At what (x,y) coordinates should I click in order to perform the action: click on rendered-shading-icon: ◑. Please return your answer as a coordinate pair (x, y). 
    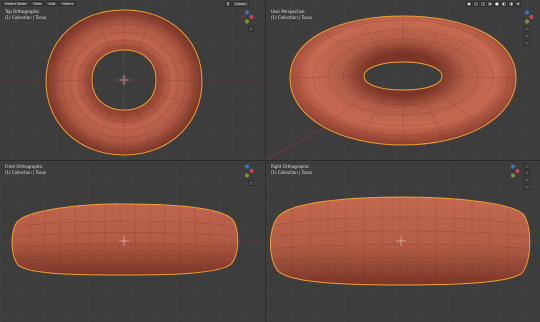
    Looking at the image, I should click on (511, 4).